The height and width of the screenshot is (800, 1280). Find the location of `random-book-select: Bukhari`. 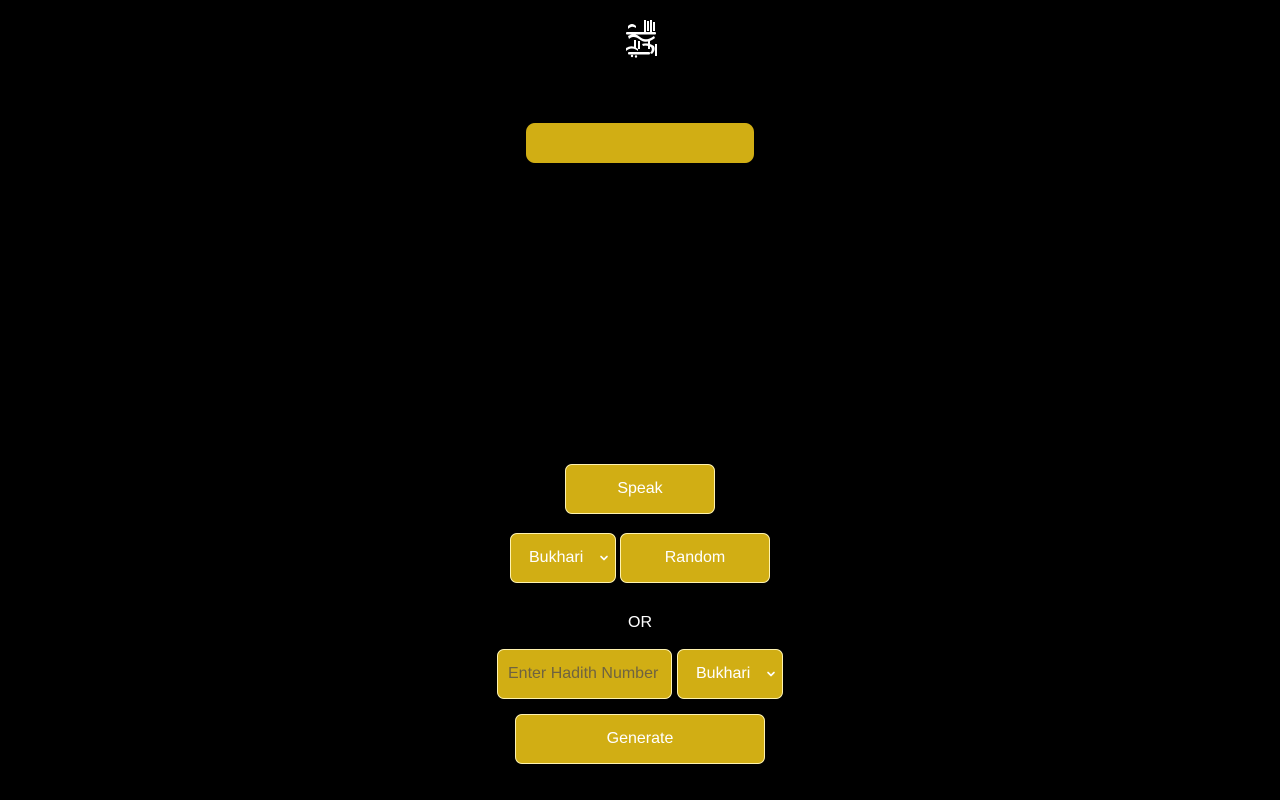

random-book-select: Bukhari is located at coordinates (563, 558).